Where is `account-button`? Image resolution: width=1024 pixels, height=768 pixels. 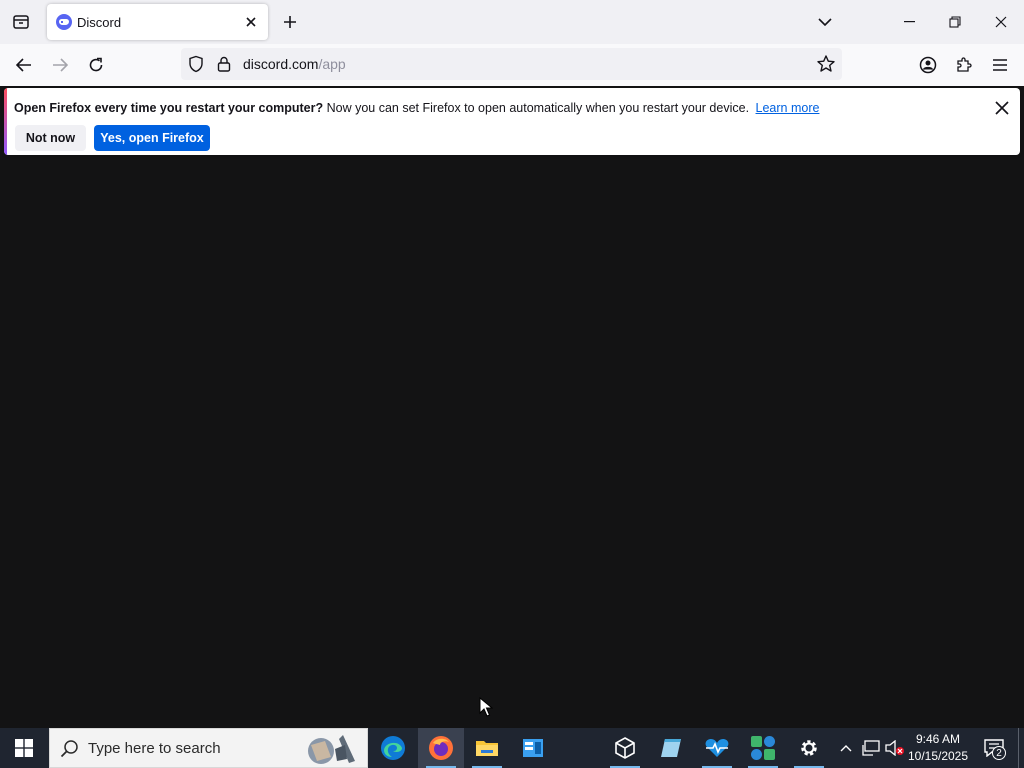 account-button is located at coordinates (928, 65).